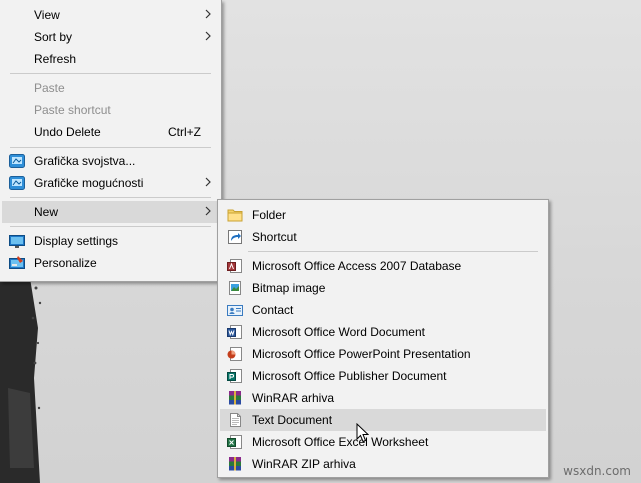  Describe the element at coordinates (383, 237) in the screenshot. I see `submenu-item-shortcut: Shortcut` at that location.